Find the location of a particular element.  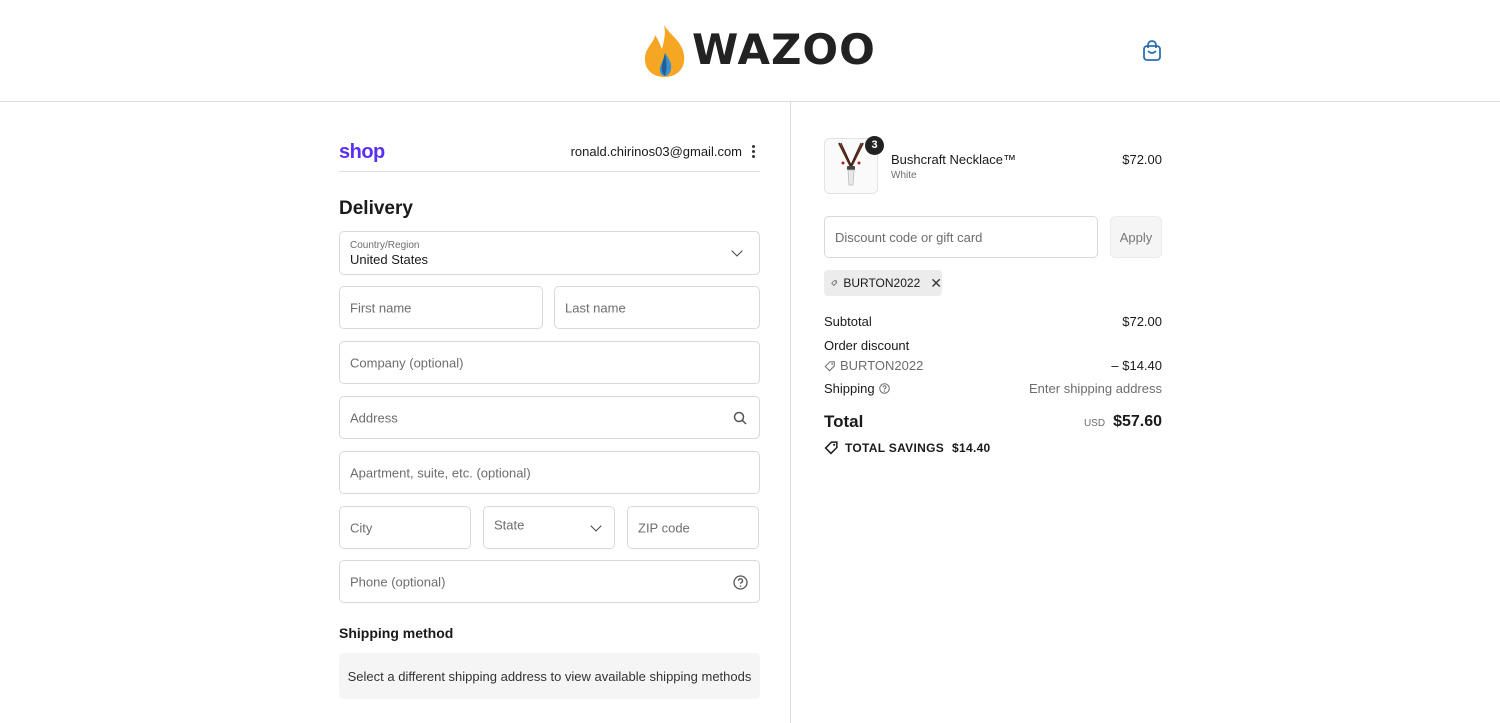

order-discount-label: Order discount is located at coordinates (867, 345).